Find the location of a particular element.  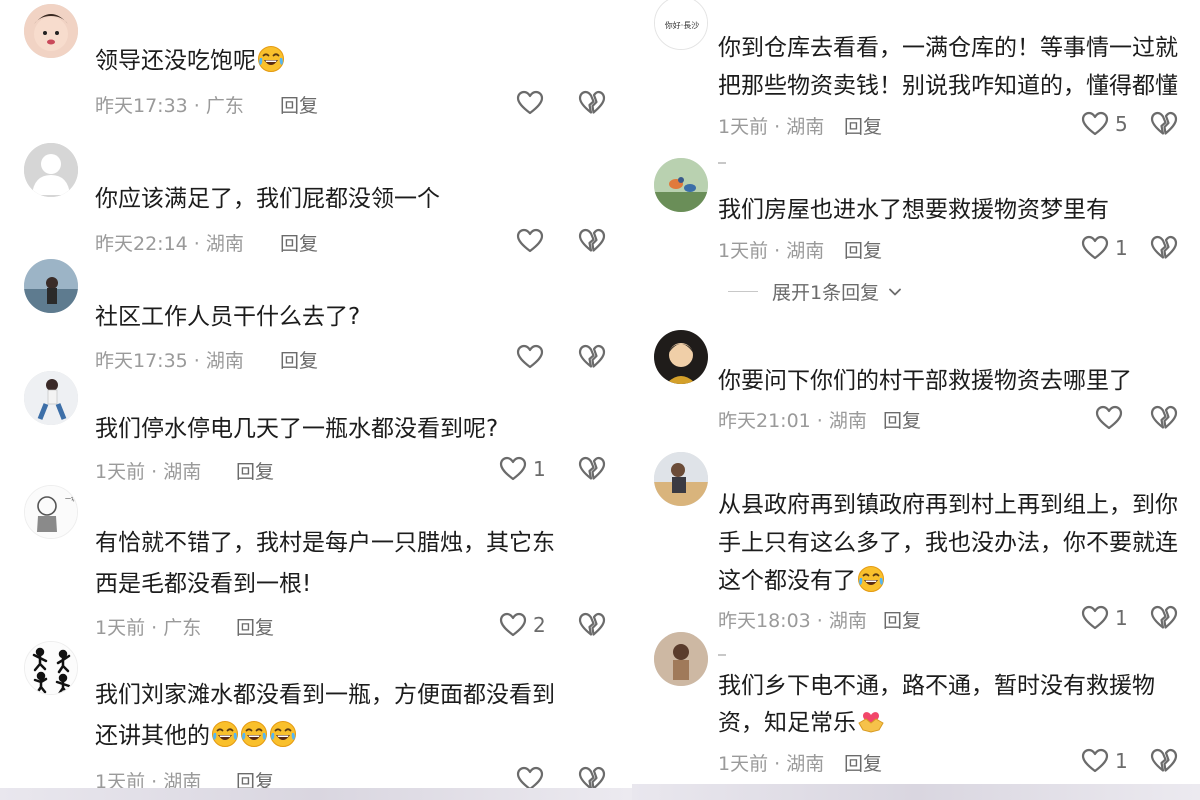

like-count: 5 is located at coordinates (1121, 124).